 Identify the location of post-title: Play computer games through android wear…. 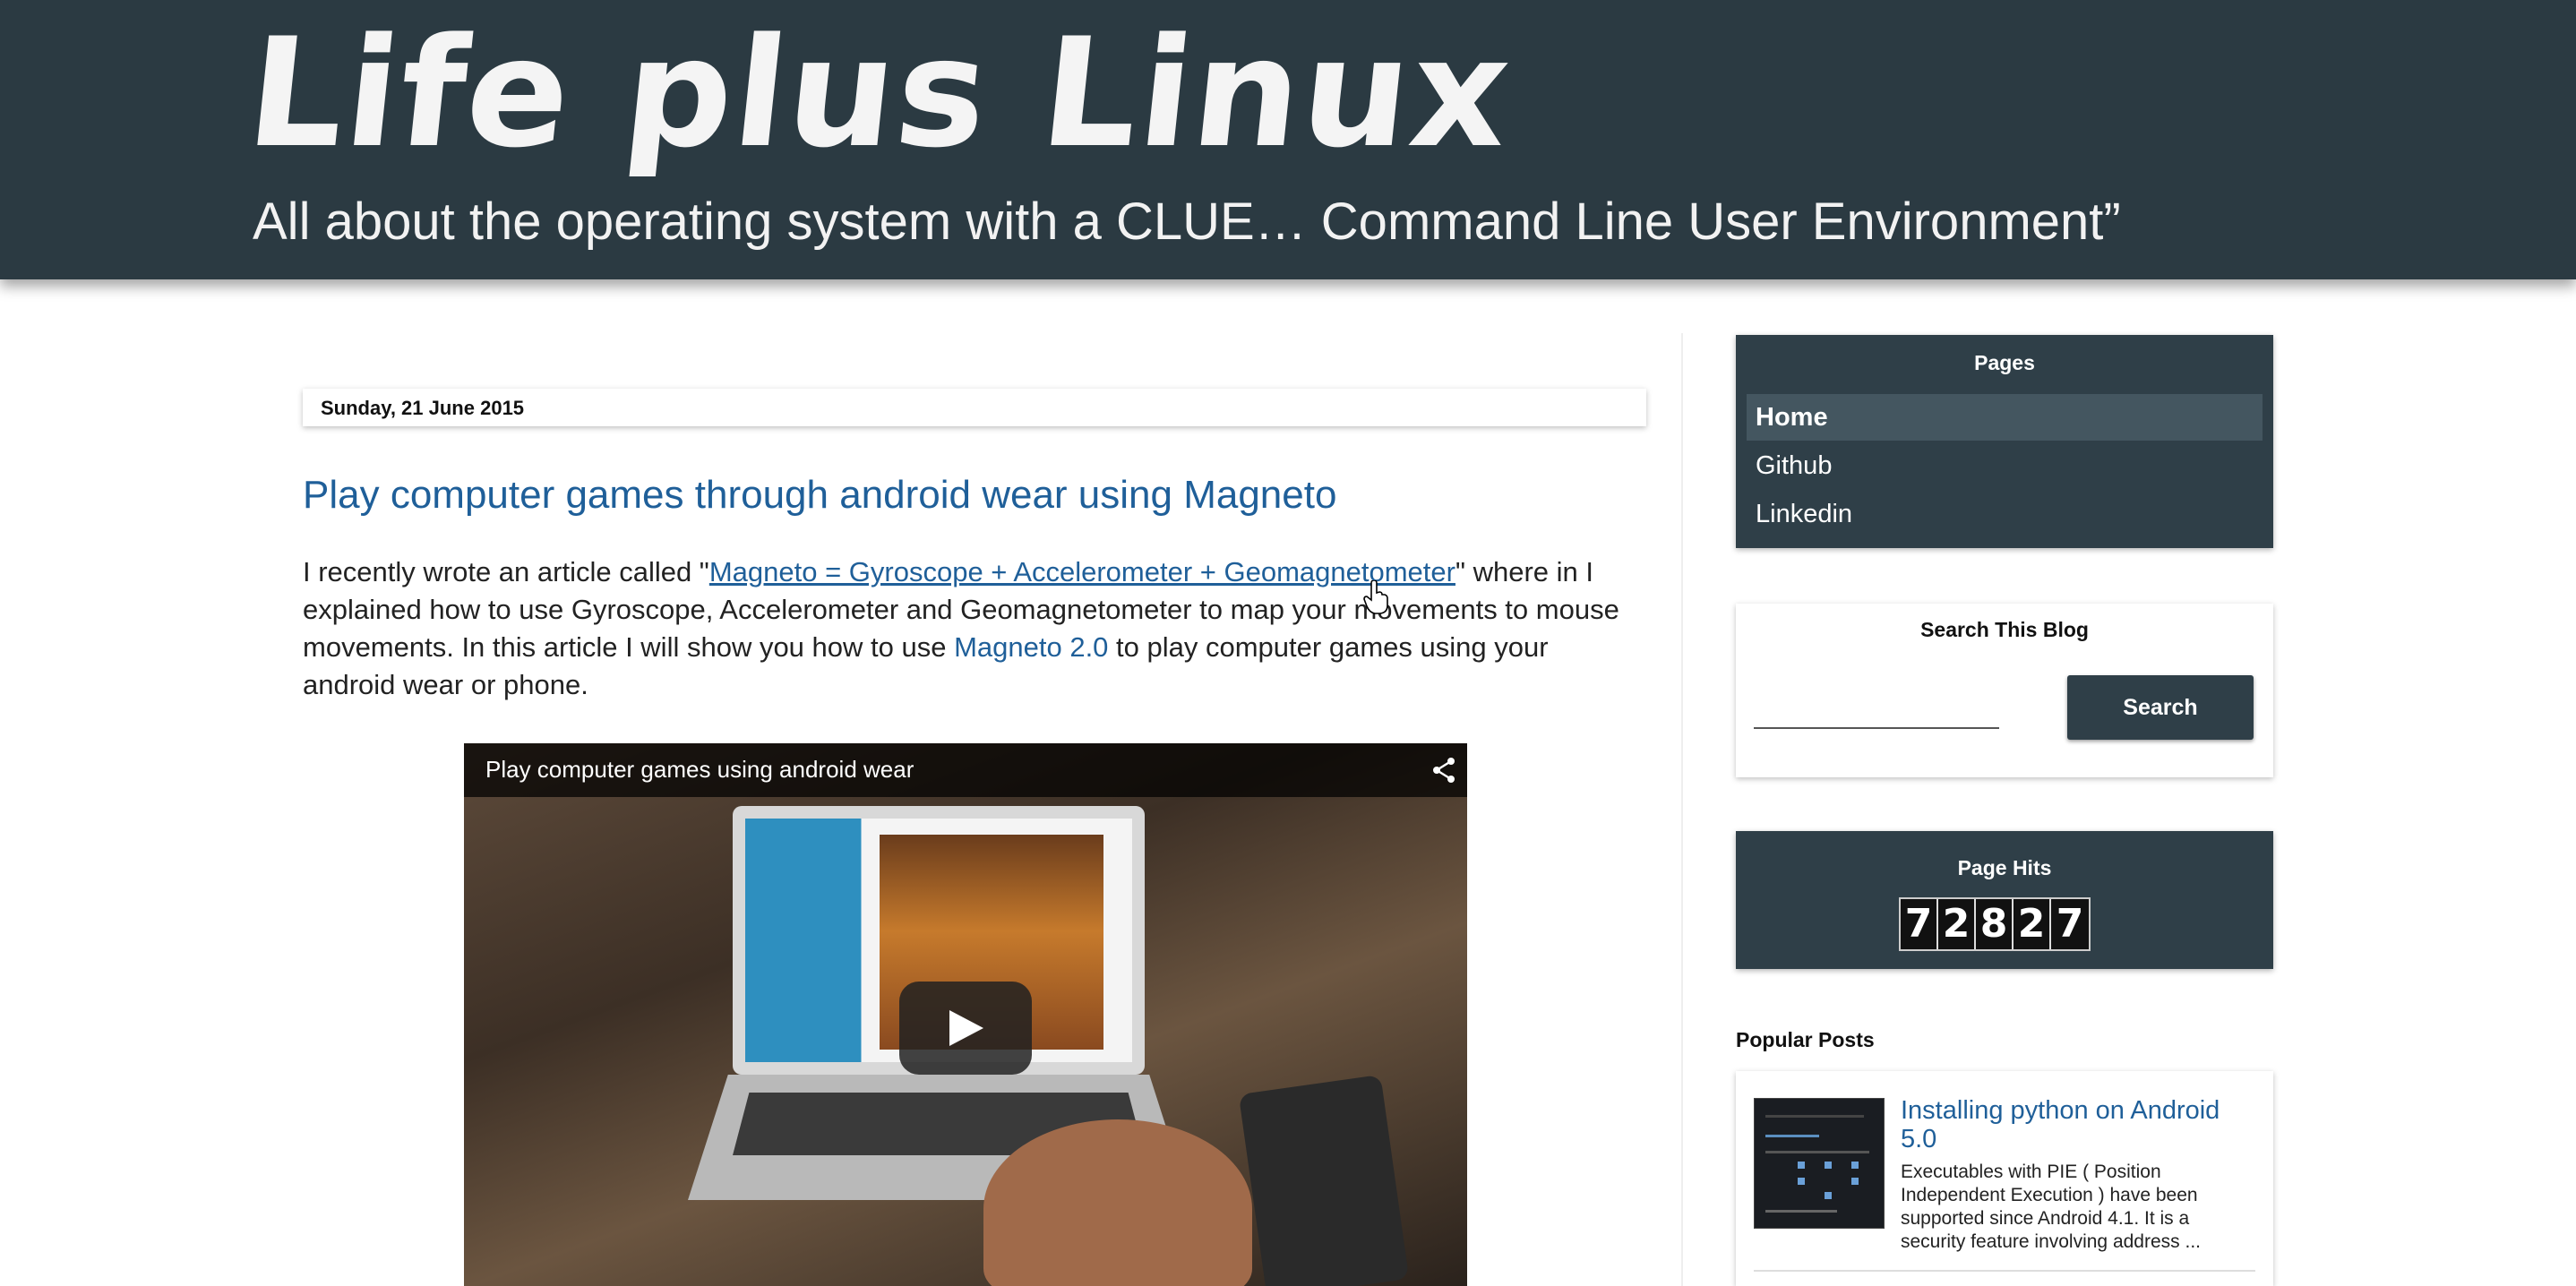
(819, 496).